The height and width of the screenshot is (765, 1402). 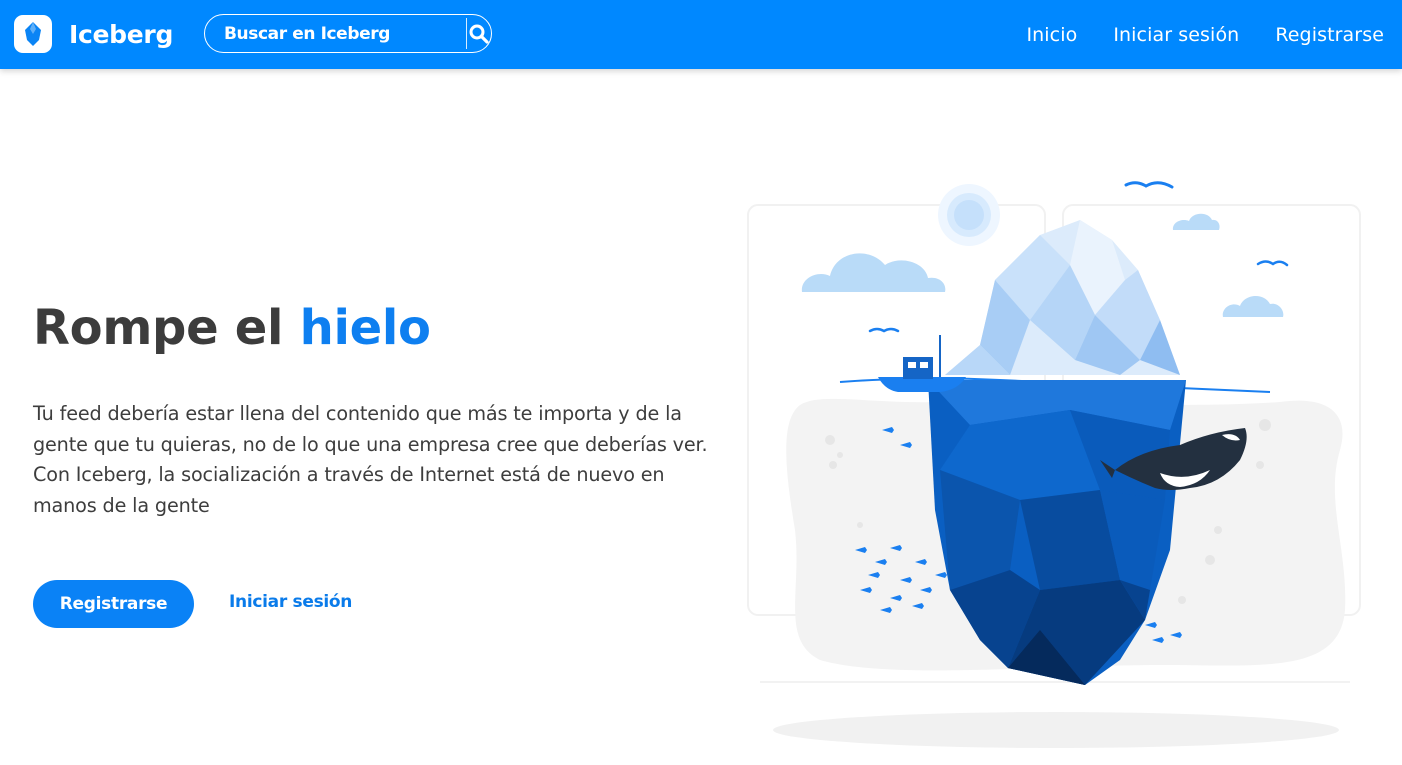 I want to click on nav-link-iniciar-sesion: Iniciar sesión, so click(x=1176, y=35).